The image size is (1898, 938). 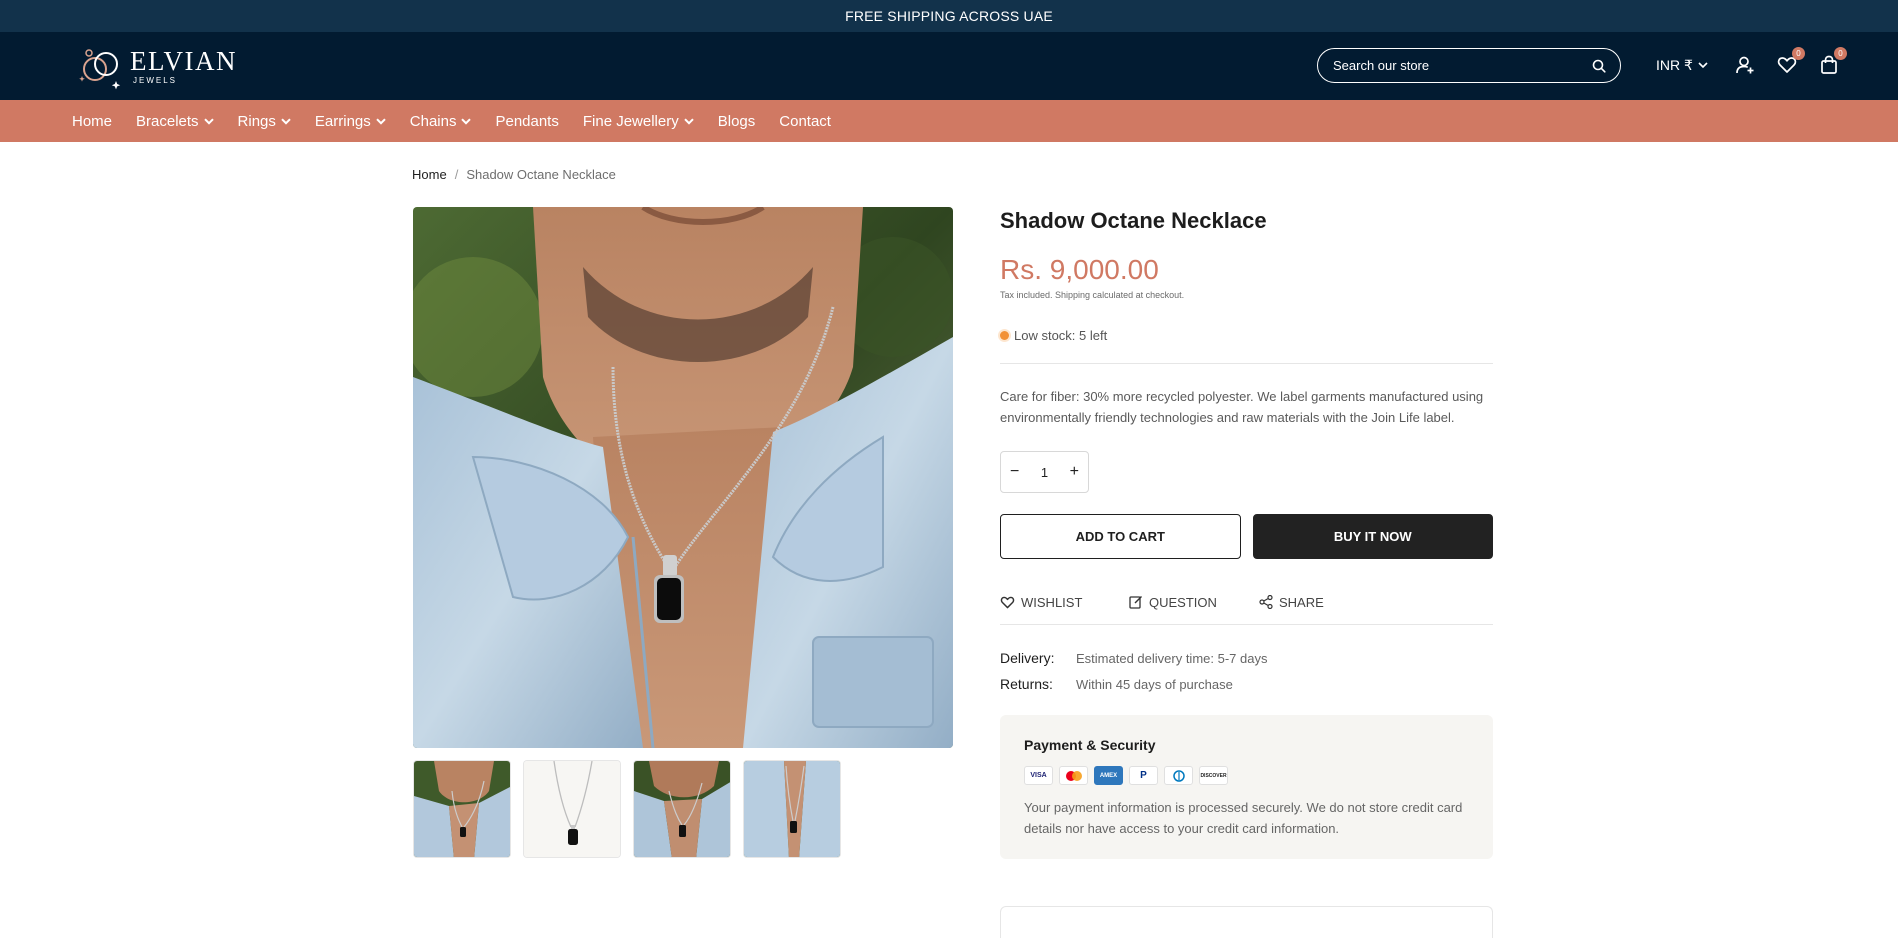 What do you see at coordinates (1108, 775) in the screenshot?
I see `amex-card-icon: AMEX` at bounding box center [1108, 775].